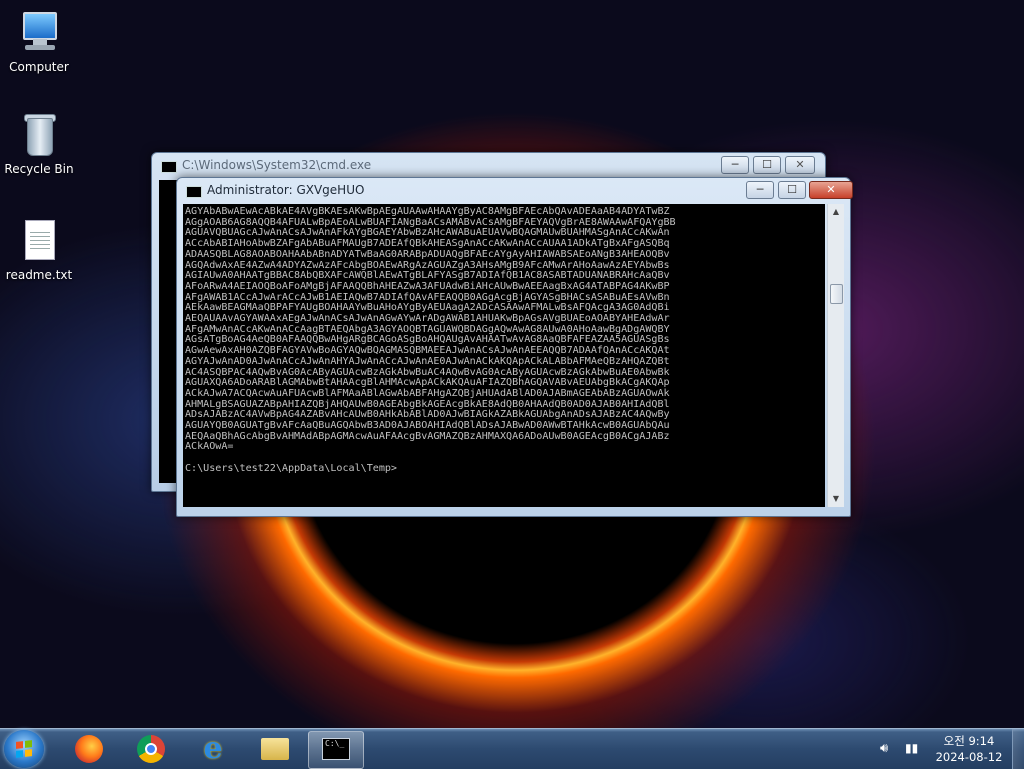 The width and height of the screenshot is (1024, 769). I want to click on start-button, so click(24, 749).